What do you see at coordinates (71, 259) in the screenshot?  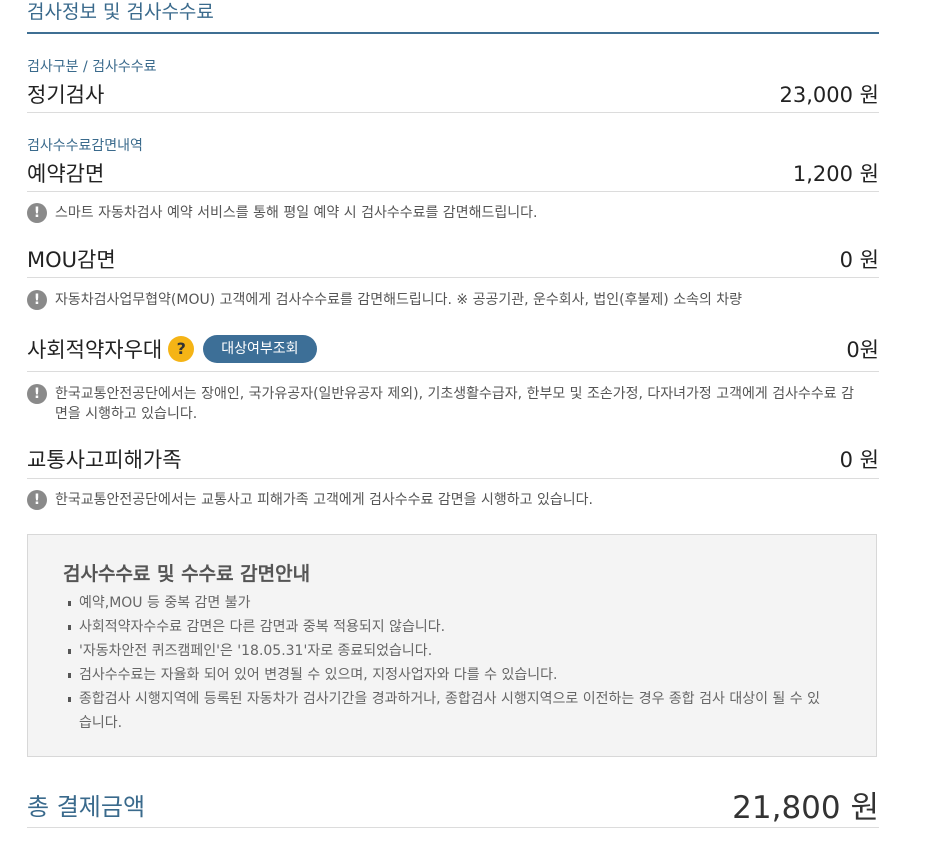 I see `mou-discount-label: MOU감면` at bounding box center [71, 259].